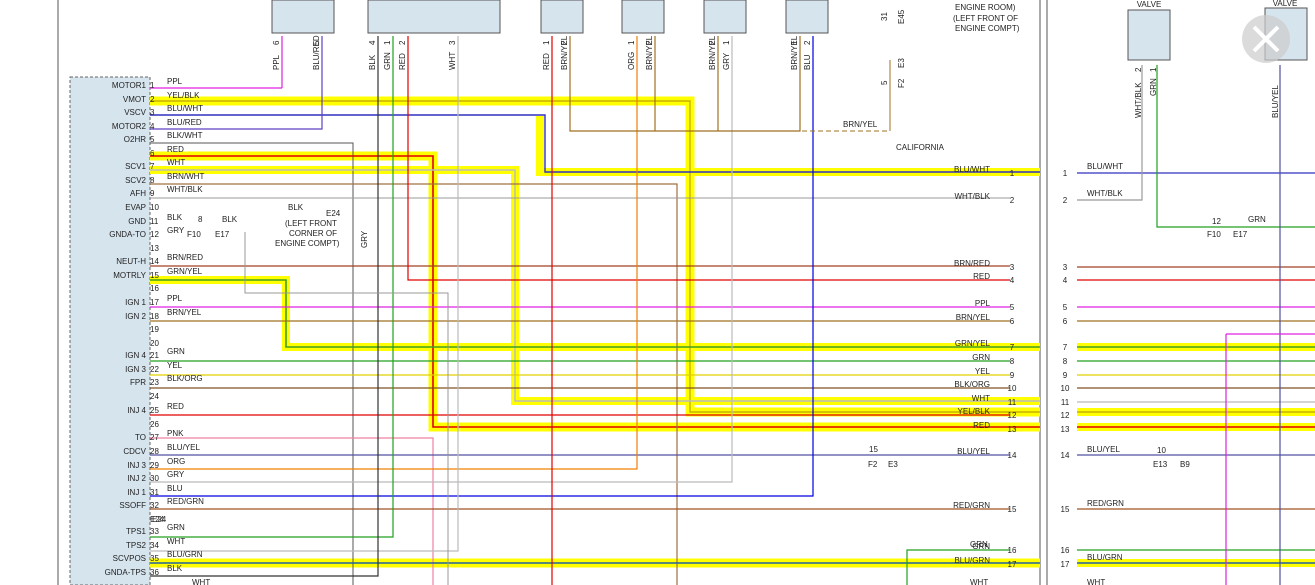  Describe the element at coordinates (920, 147) in the screenshot. I see `california-label: CALIFORNIA` at that location.